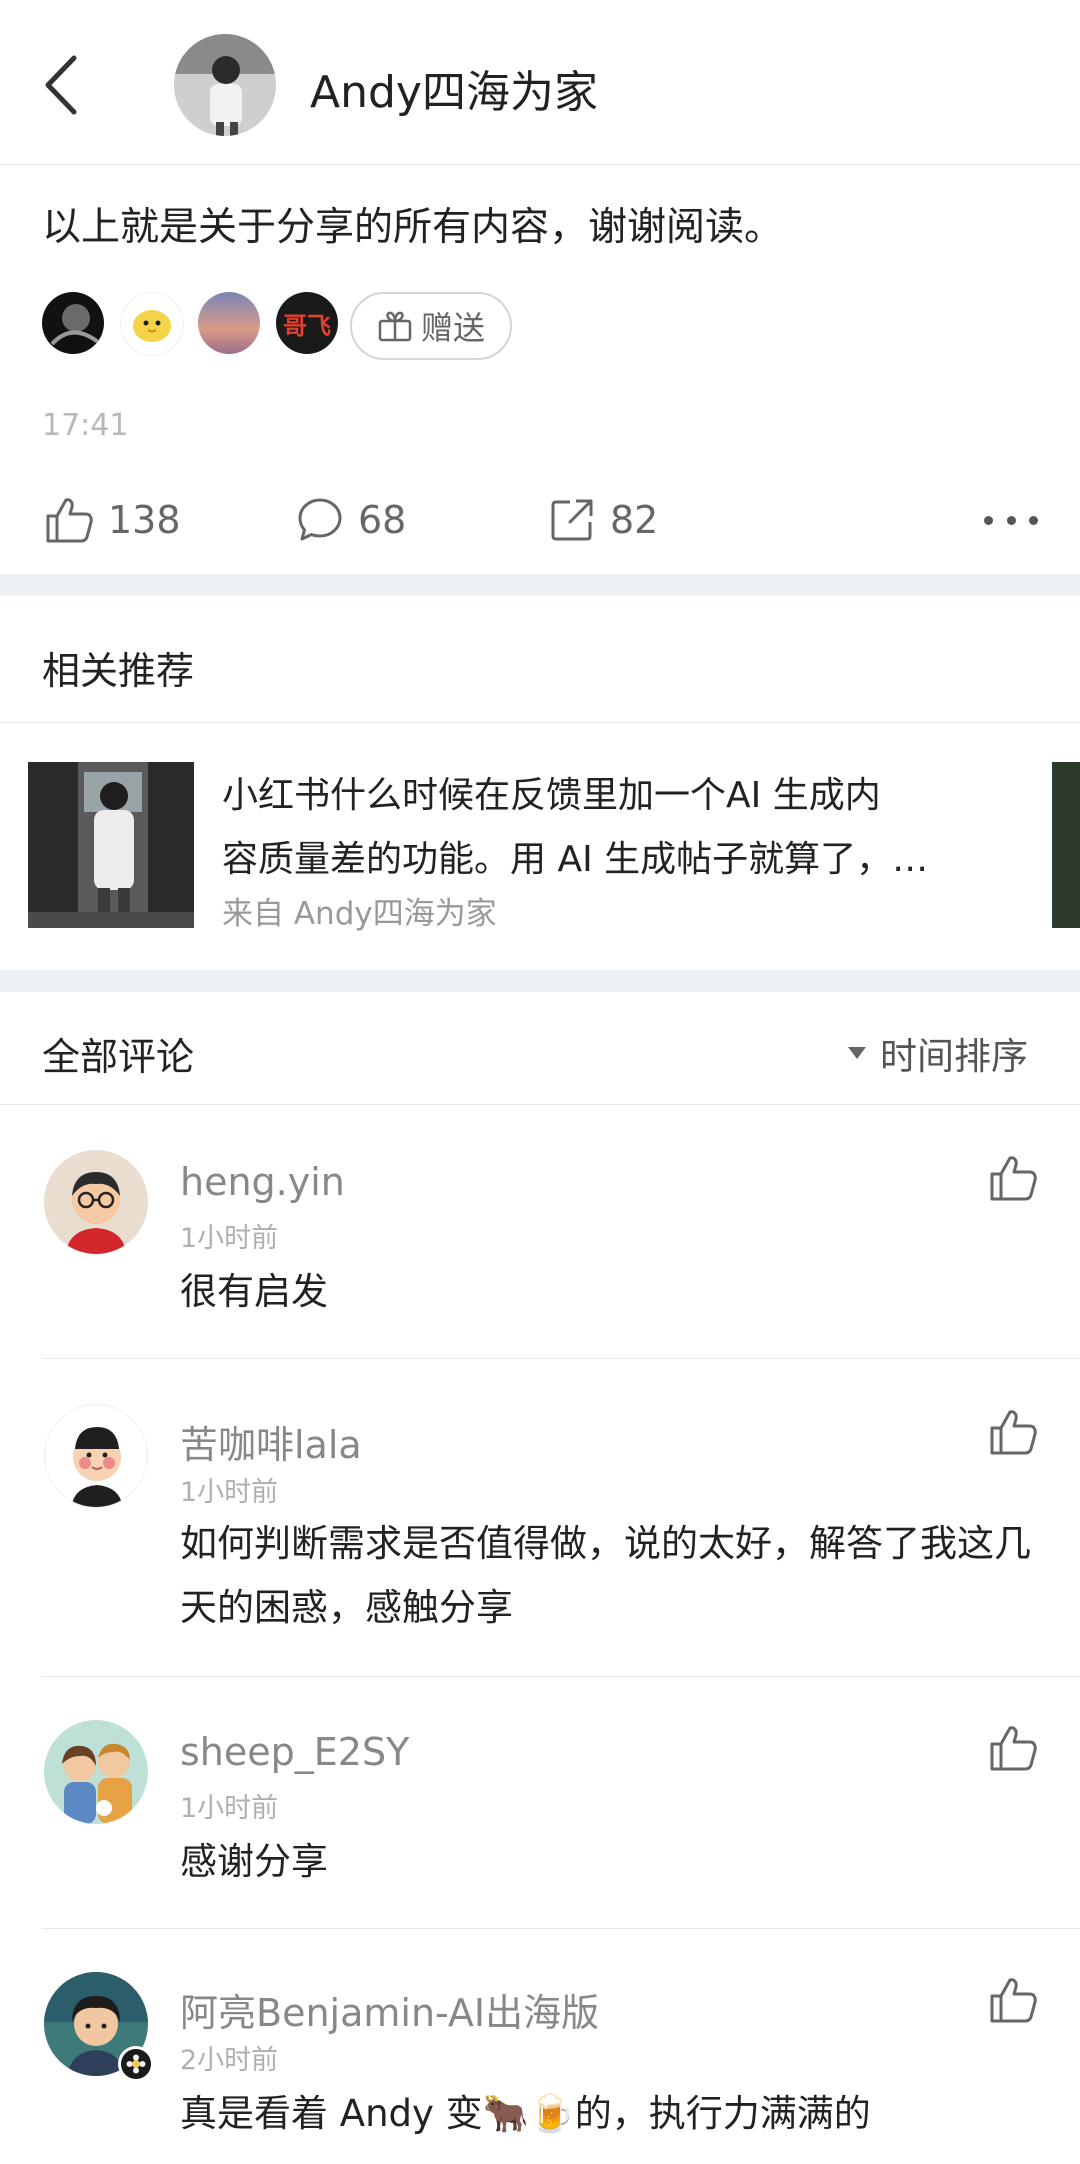 The image size is (1080, 2164). What do you see at coordinates (551, 792) in the screenshot?
I see `related-title-line: 小红书什么时候在反馈里加一个AI 生成内` at bounding box center [551, 792].